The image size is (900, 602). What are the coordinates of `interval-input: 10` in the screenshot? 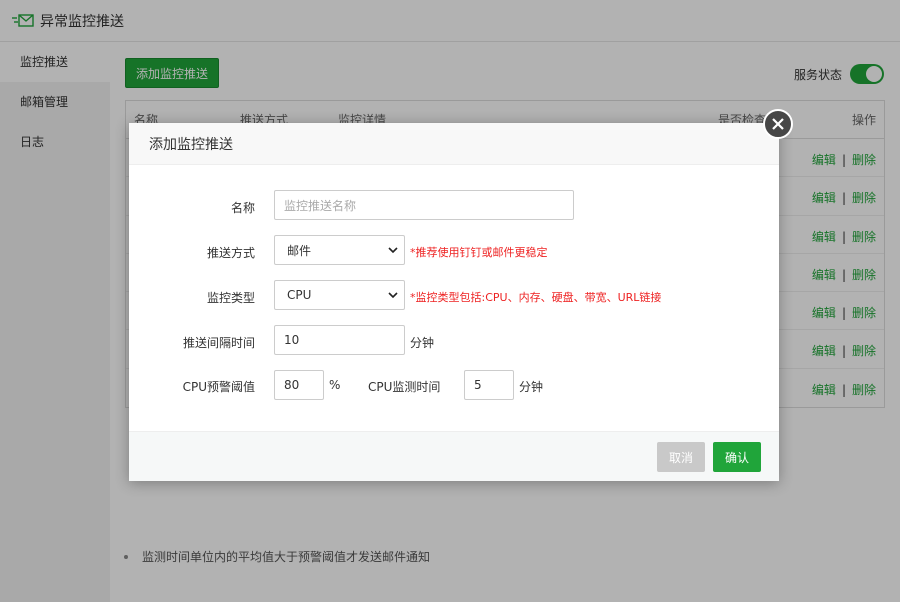 It's located at (339, 340).